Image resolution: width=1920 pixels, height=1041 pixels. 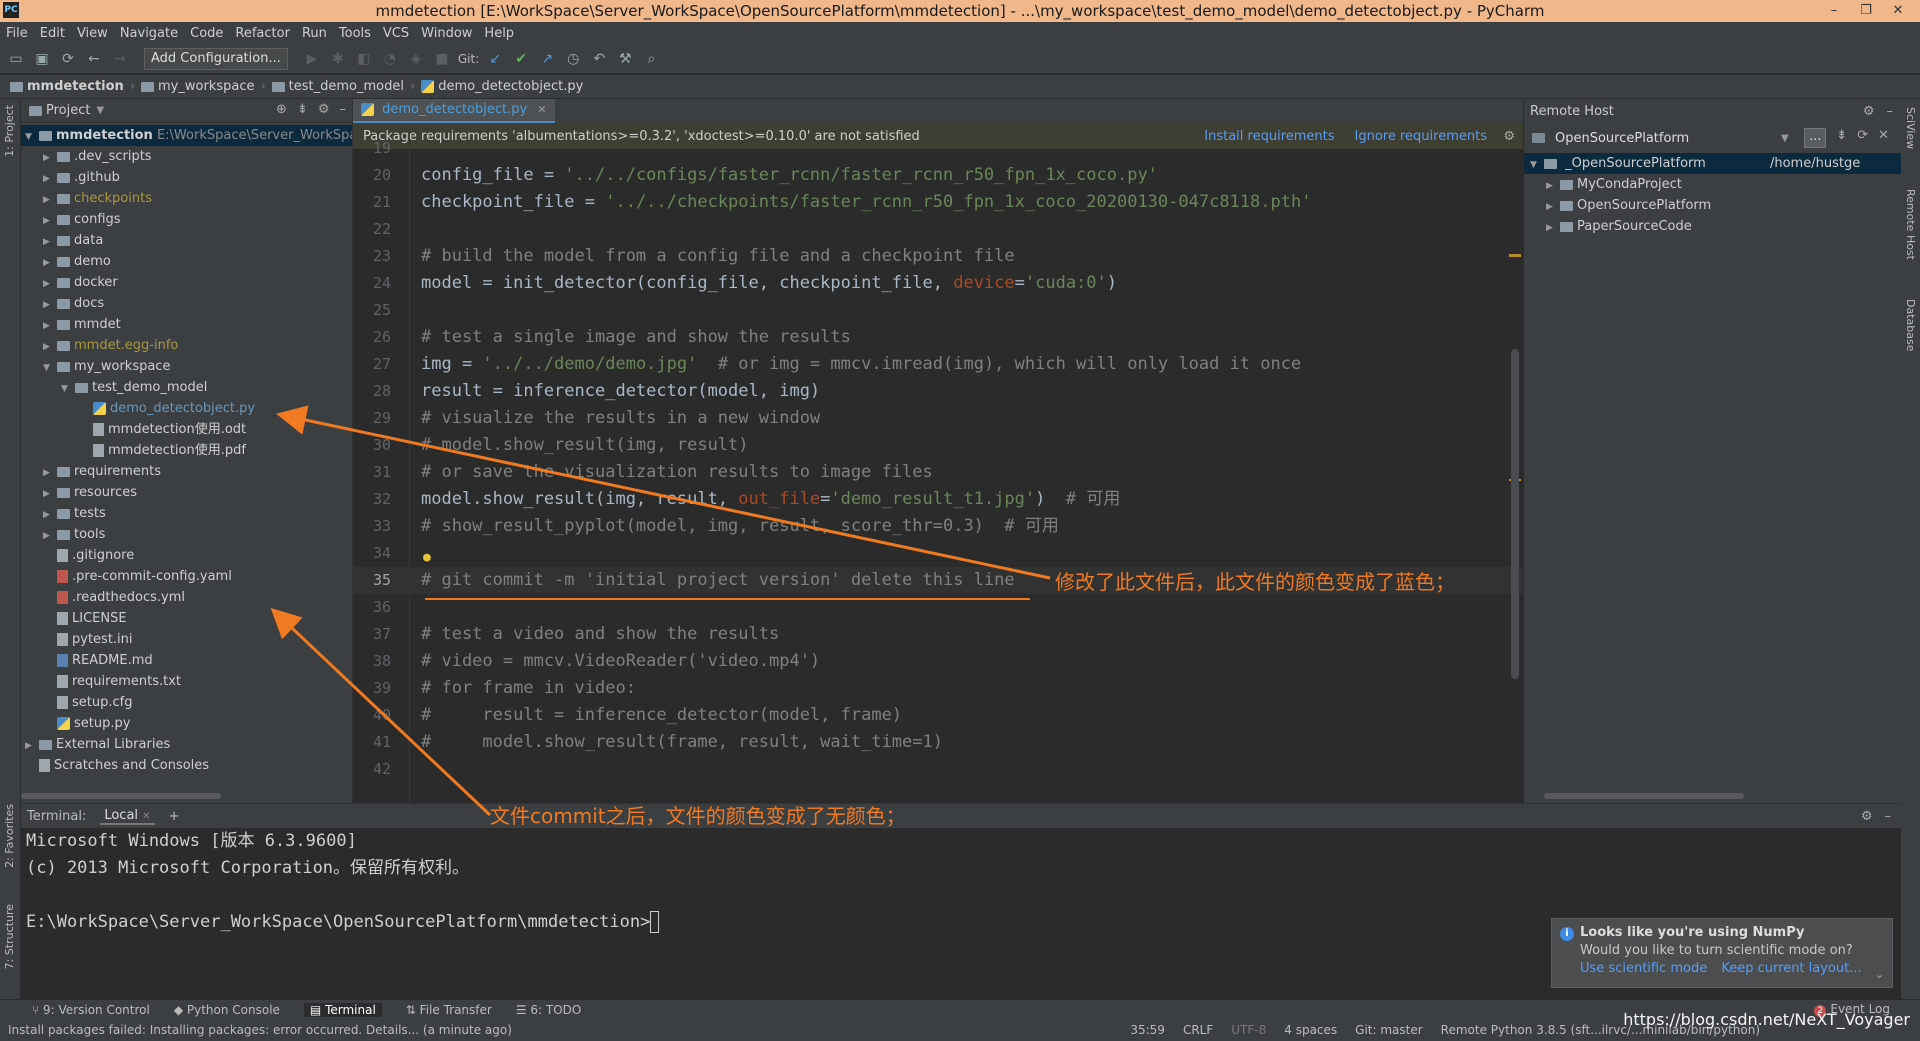 I want to click on tree-item: ▶ docker, so click(x=186, y=282).